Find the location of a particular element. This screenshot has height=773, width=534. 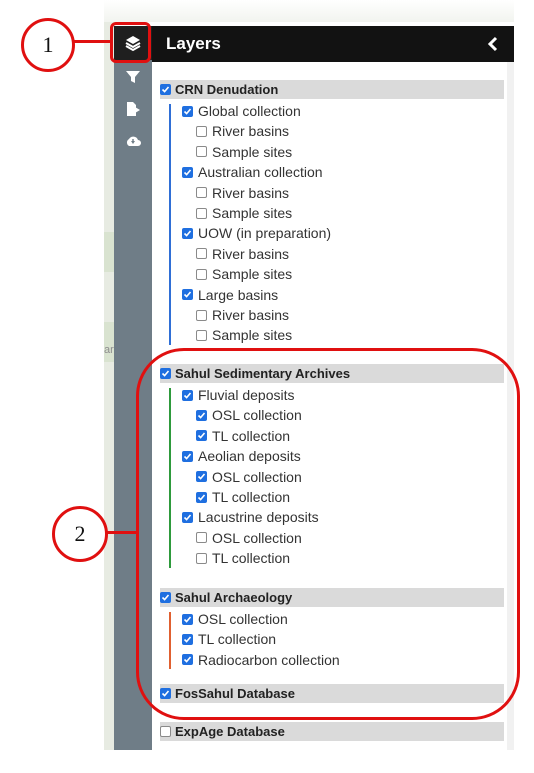

callout-2-badge: 2 is located at coordinates (80, 534).